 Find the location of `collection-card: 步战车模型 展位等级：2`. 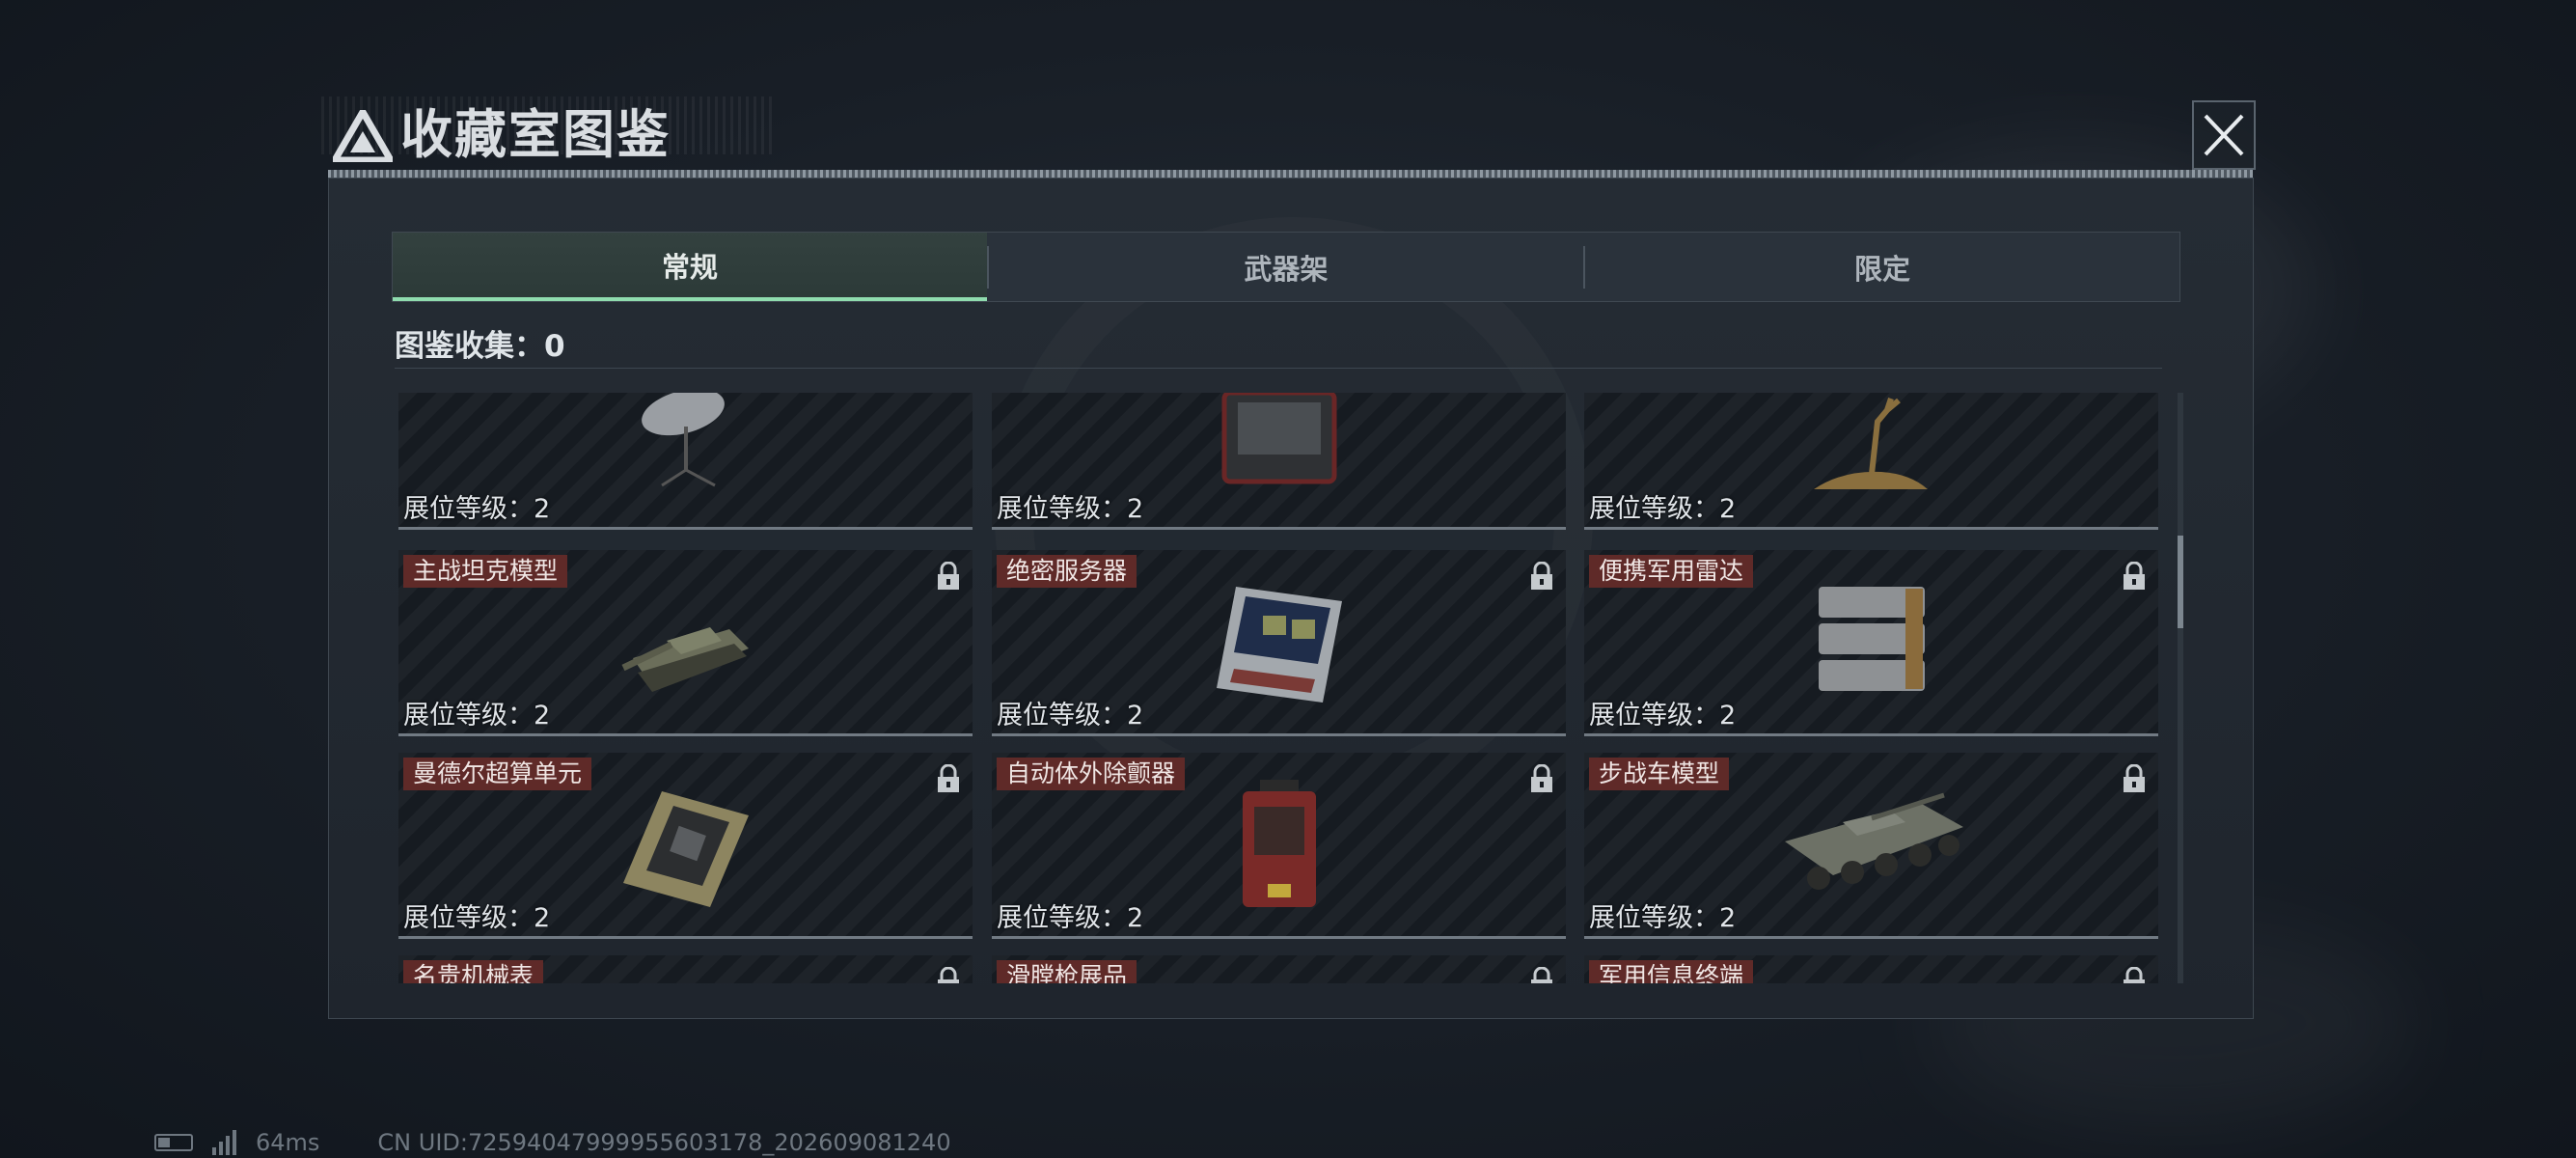

collection-card: 步战车模型 展位等级：2 is located at coordinates (1871, 846).